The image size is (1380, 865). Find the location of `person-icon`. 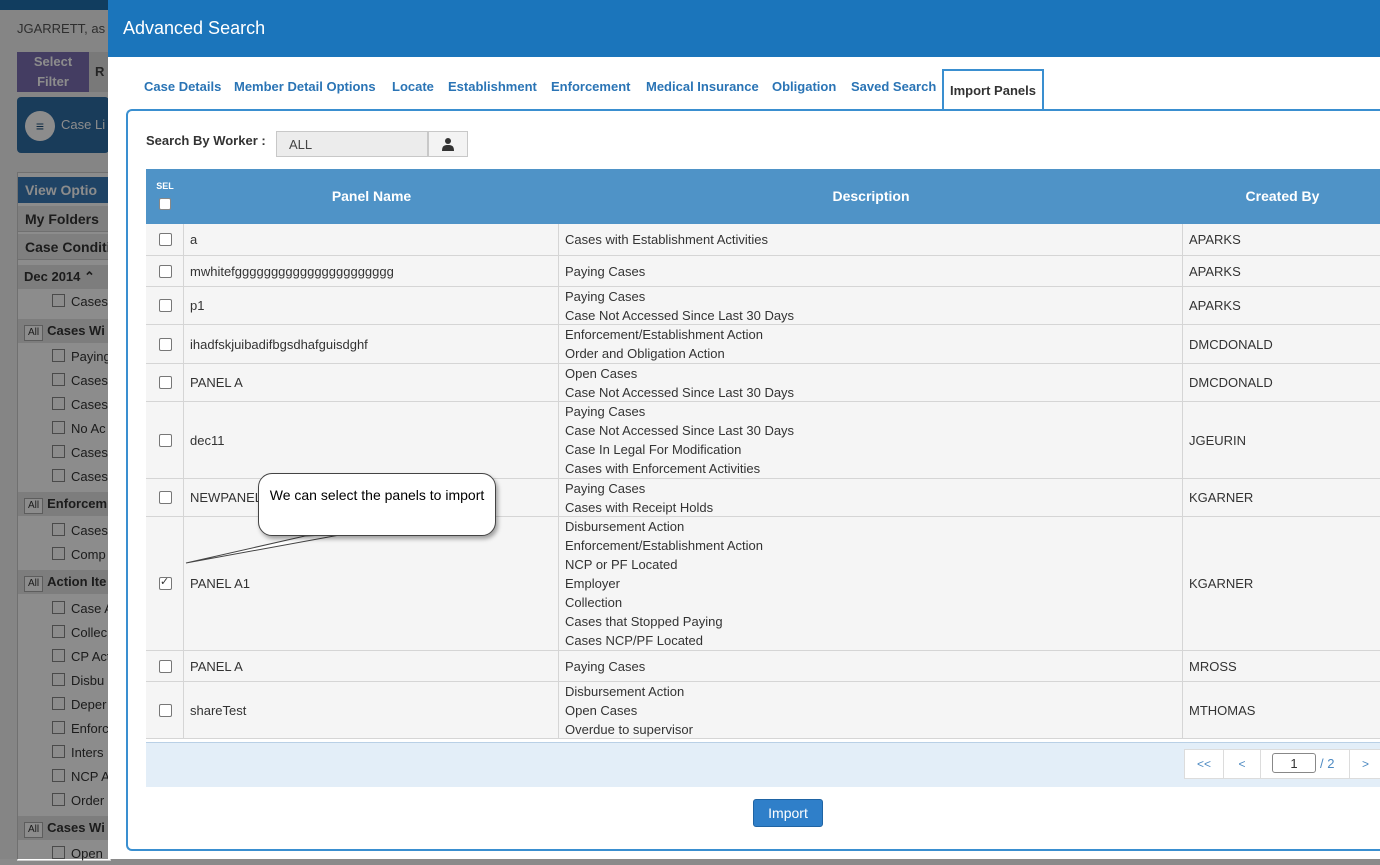

person-icon is located at coordinates (448, 144).